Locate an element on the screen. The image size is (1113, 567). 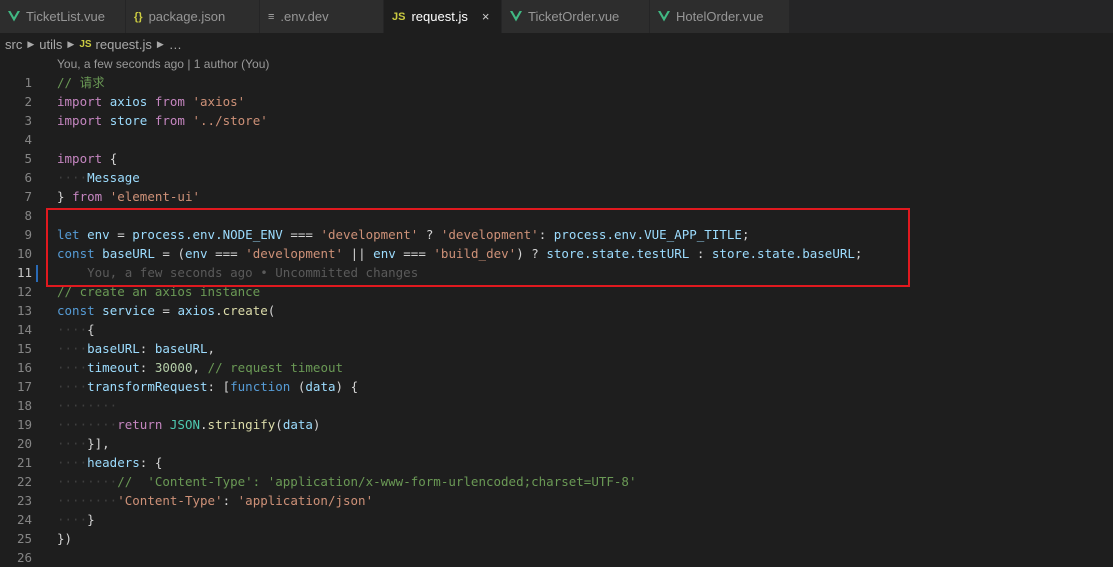
tab-label: HotelOrder.vue is located at coordinates (720, 16).